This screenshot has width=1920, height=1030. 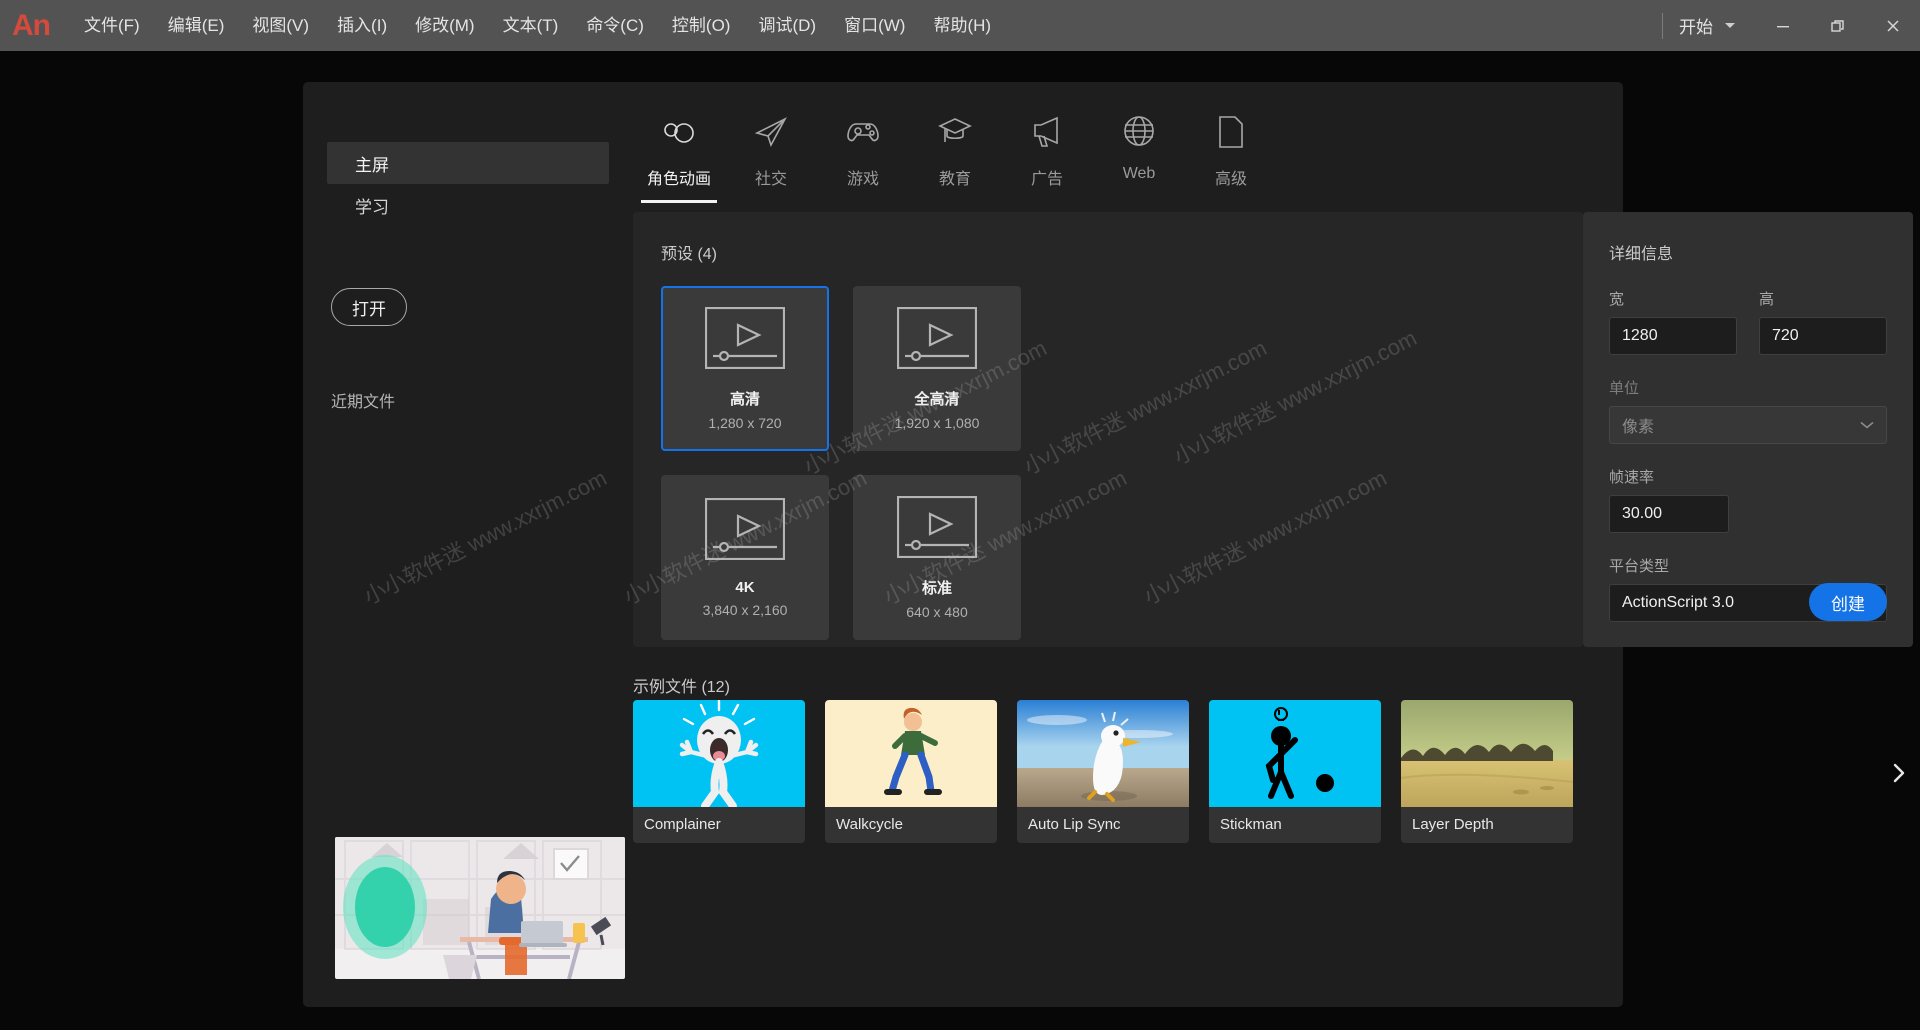 I want to click on menu-commands: 命令(C), so click(x=615, y=25).